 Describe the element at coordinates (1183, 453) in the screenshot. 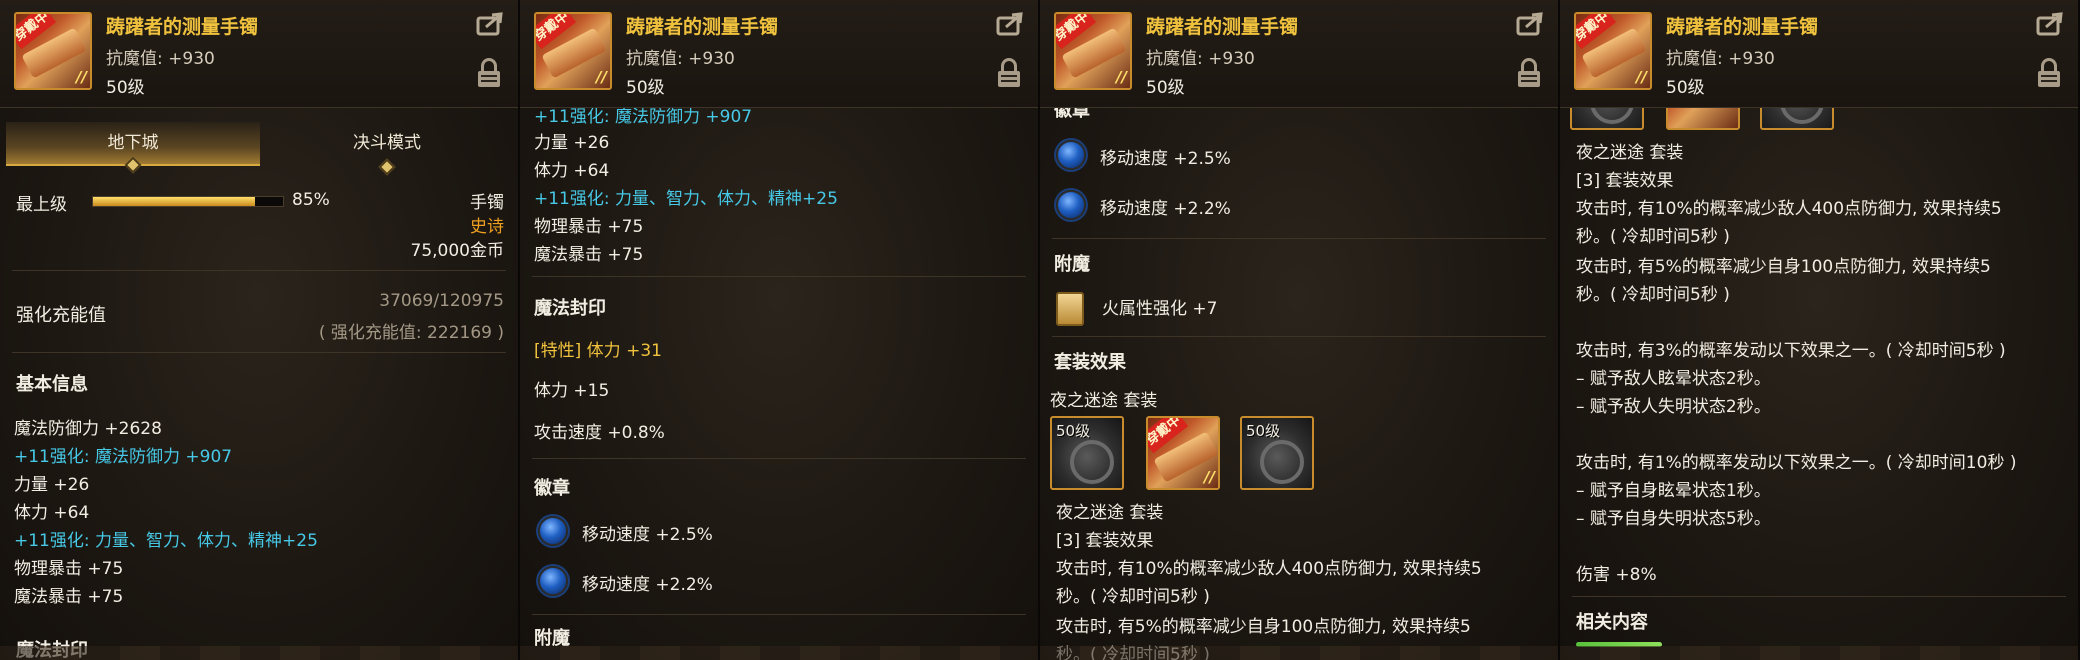

I see `set-item-bracelet-icon: 穿戴中 //` at that location.